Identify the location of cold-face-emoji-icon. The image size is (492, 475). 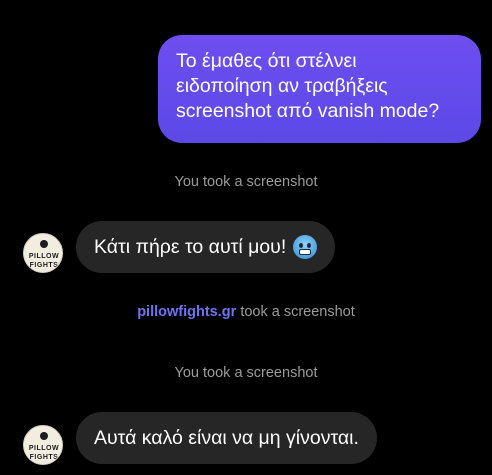
(305, 247).